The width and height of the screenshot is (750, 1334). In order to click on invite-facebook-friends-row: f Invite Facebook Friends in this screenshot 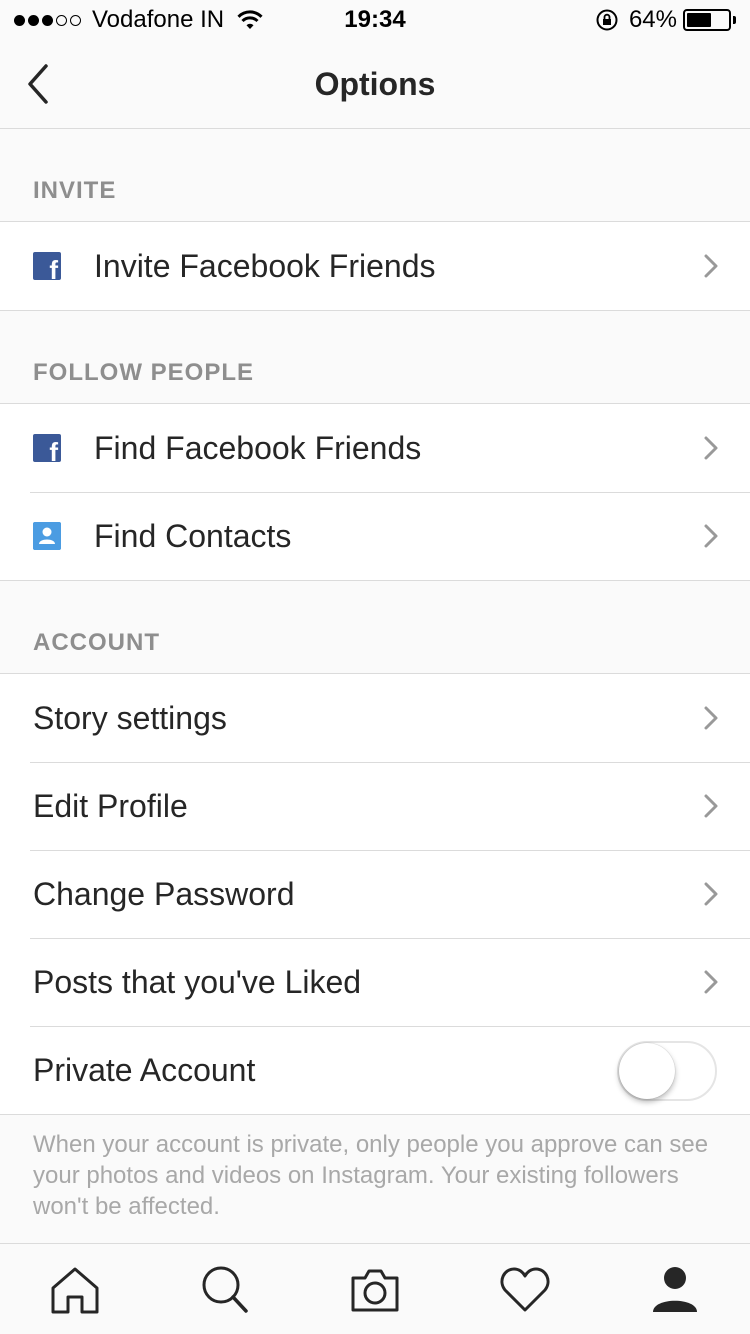, I will do `click(375, 266)`.